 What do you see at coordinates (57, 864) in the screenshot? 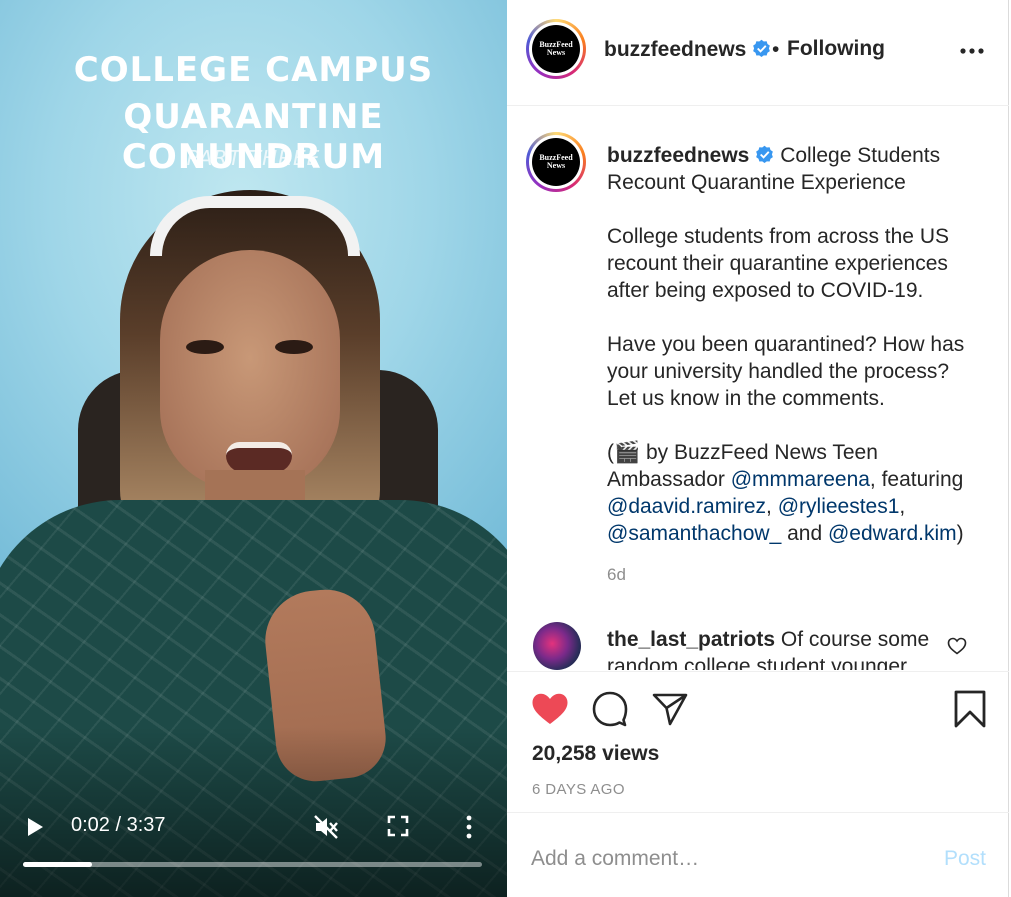
I see `video-progress-fill` at bounding box center [57, 864].